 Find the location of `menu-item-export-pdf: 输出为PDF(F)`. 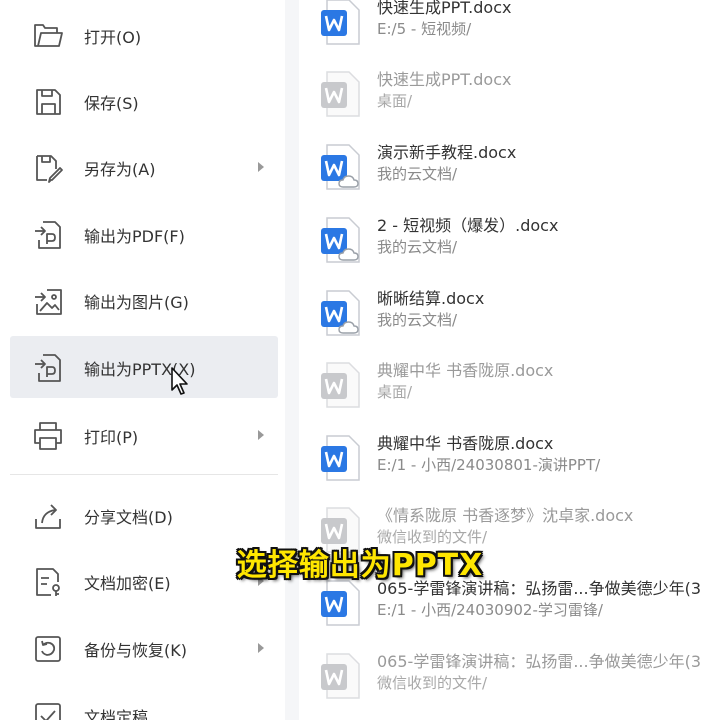

menu-item-export-pdf: 输出为PDF(F) is located at coordinates (144, 234).